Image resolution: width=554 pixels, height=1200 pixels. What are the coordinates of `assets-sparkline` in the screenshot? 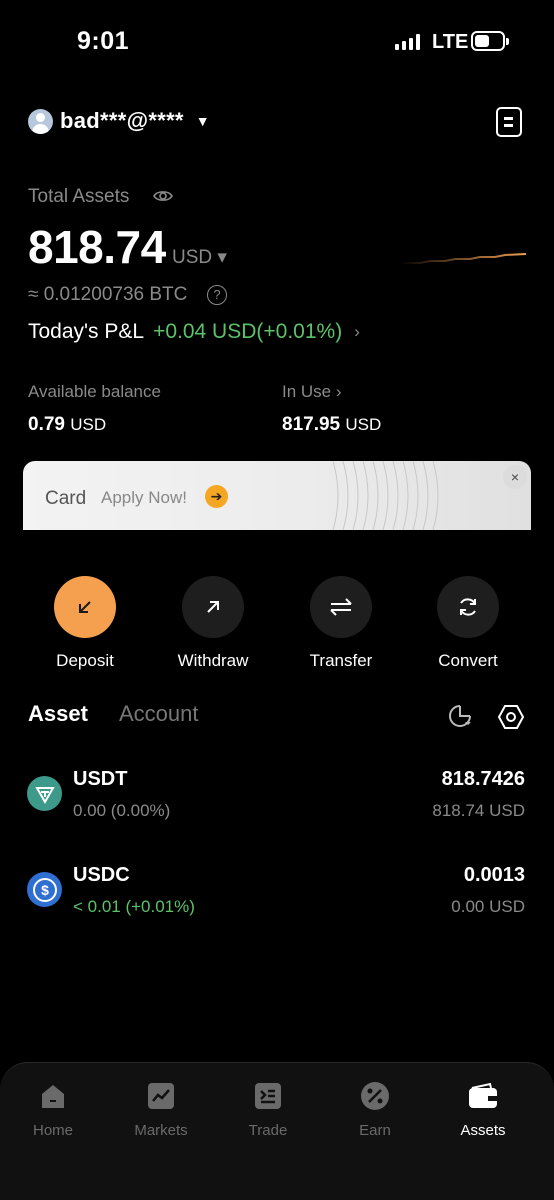 It's located at (463, 258).